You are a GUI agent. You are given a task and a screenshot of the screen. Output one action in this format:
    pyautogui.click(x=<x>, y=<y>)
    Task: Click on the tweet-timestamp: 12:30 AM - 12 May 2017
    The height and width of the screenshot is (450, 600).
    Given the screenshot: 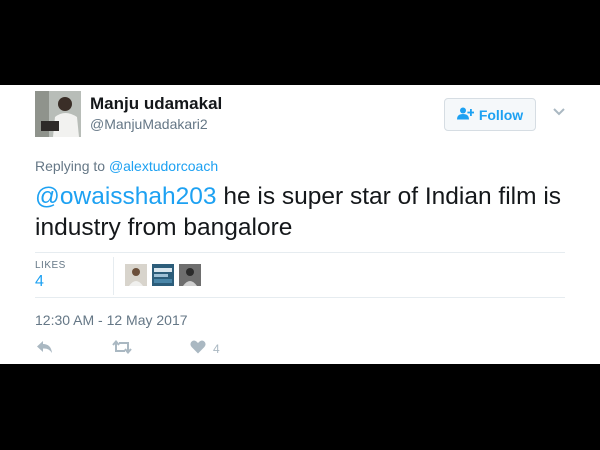 What is the action you would take?
    pyautogui.click(x=111, y=320)
    